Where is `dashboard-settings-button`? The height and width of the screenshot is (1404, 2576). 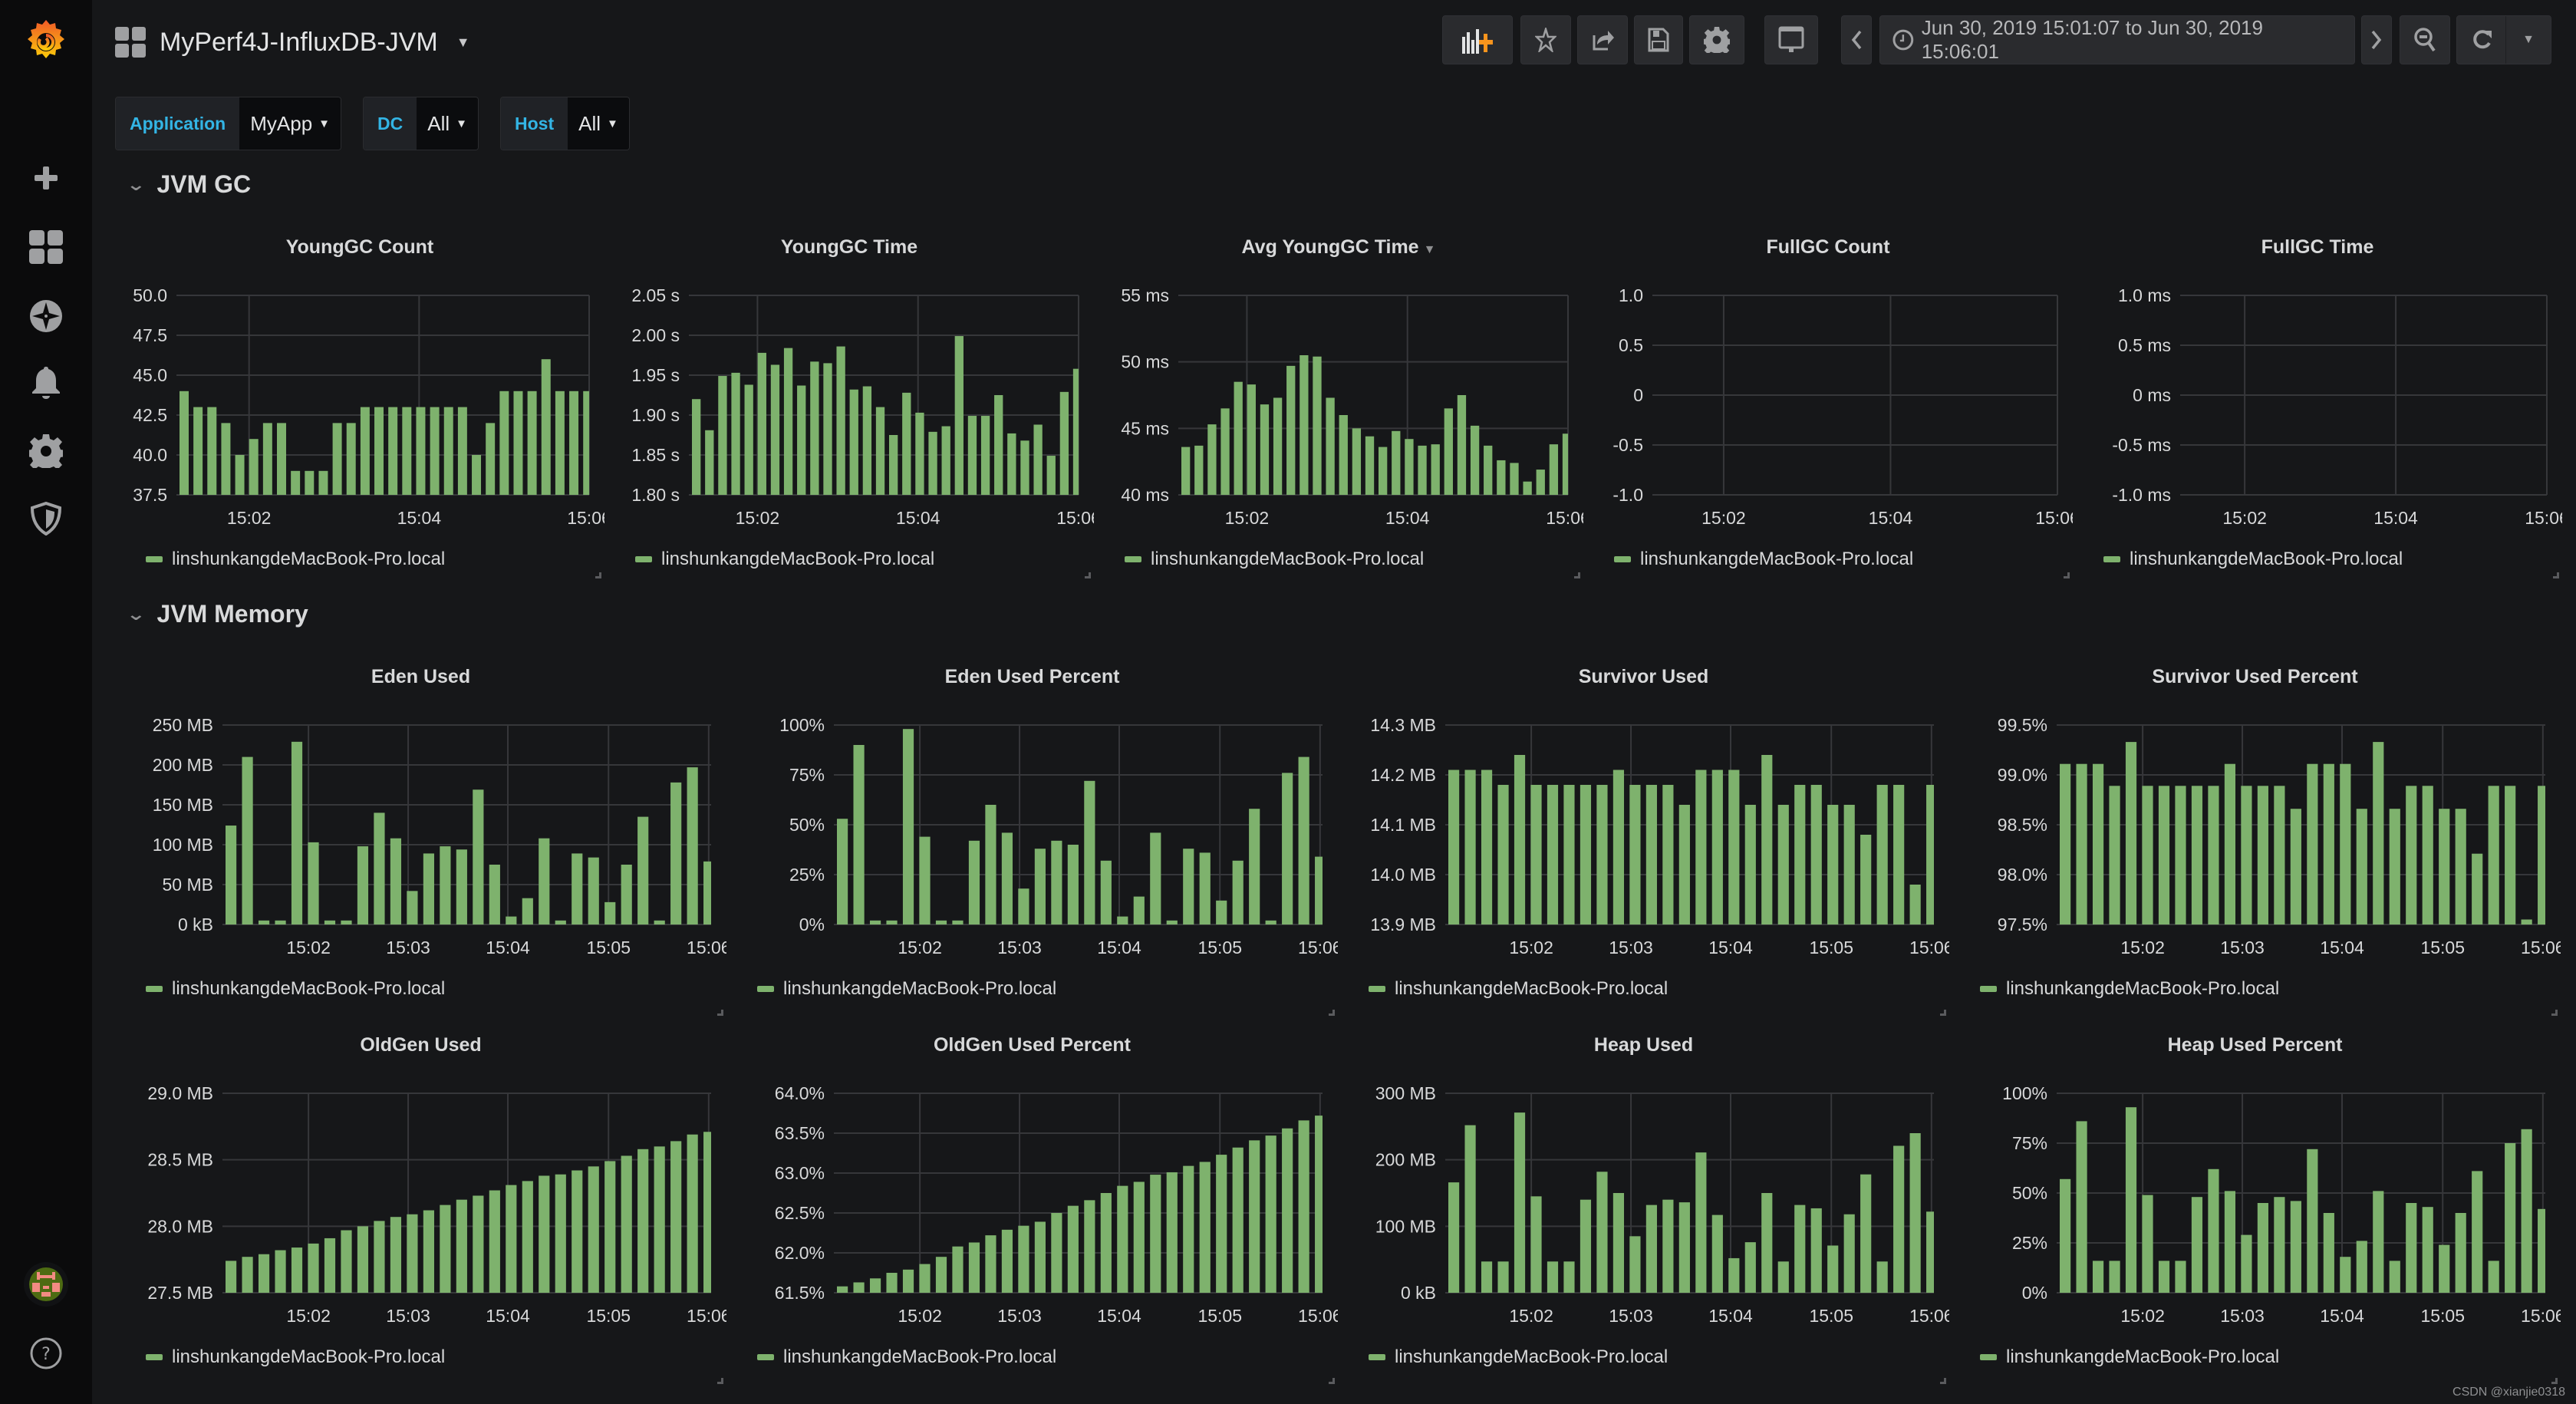 dashboard-settings-button is located at coordinates (1716, 40).